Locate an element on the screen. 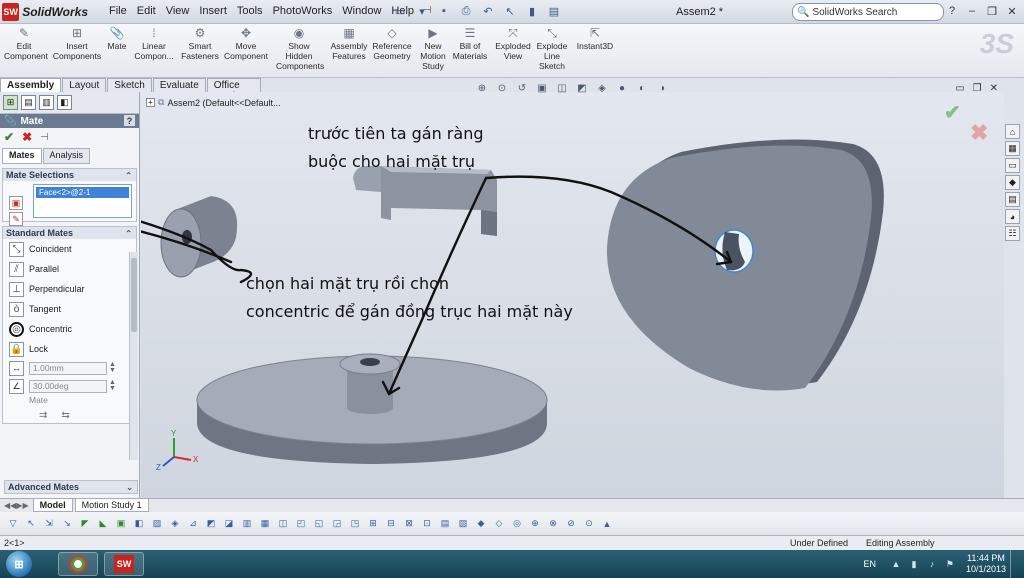  advanced-mates-header: Advanced Mates ⌄ is located at coordinates (71, 487).